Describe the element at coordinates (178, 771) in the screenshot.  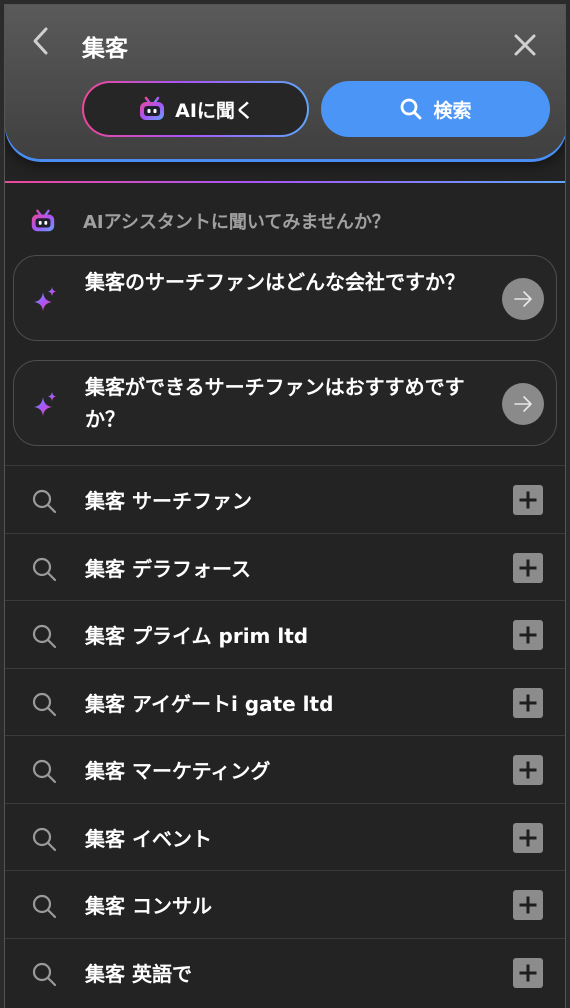
I see `search-result-text: 集客 マーケティング` at that location.